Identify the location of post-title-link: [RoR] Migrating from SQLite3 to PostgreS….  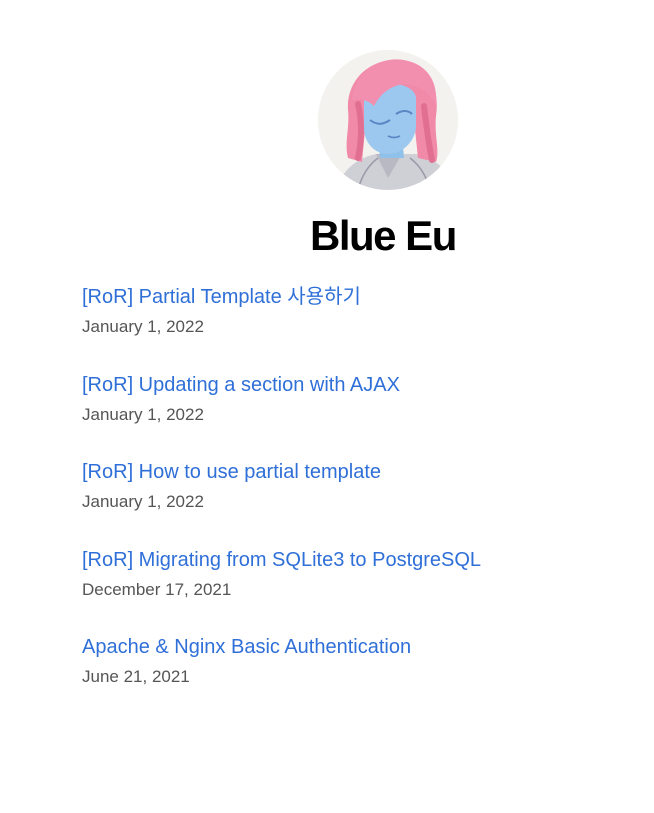
(281, 560).